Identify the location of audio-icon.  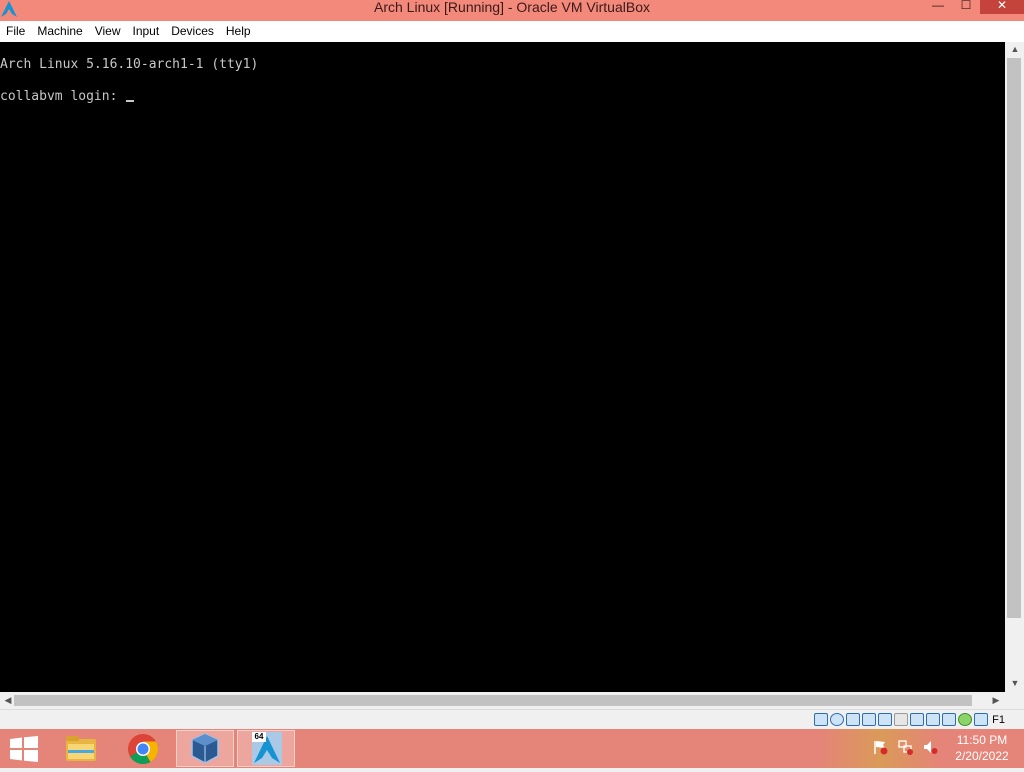
(853, 719).